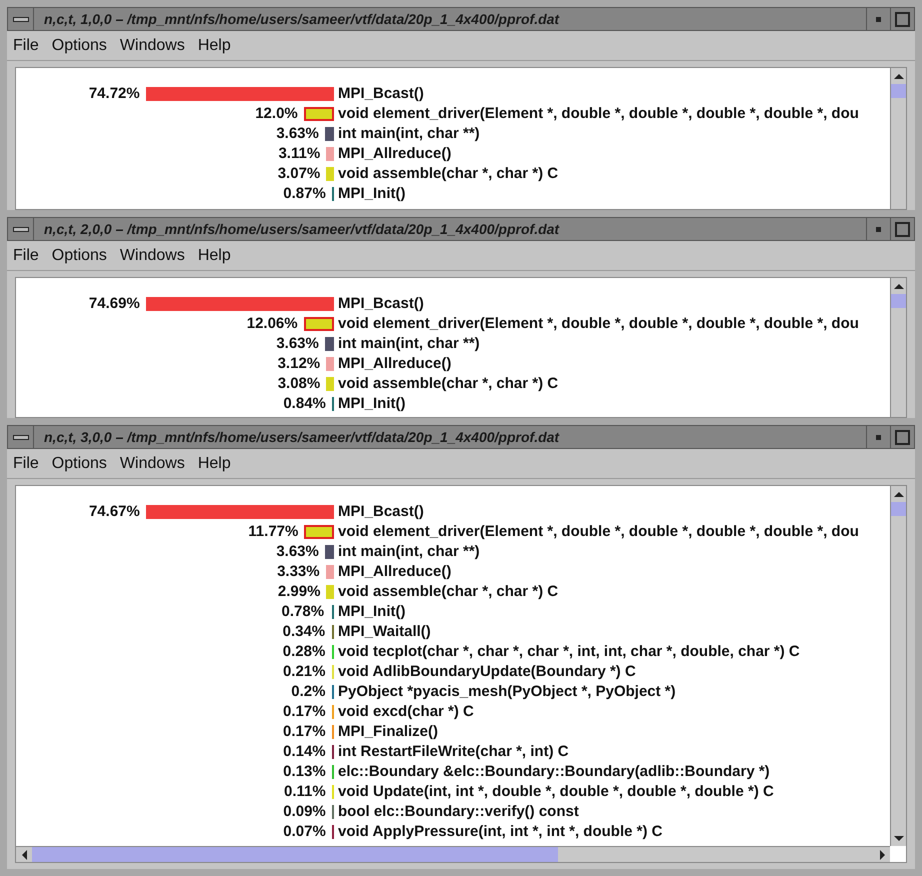  Describe the element at coordinates (458, 812) in the screenshot. I see `function-name: bool elc::Boundary::verify() const` at that location.